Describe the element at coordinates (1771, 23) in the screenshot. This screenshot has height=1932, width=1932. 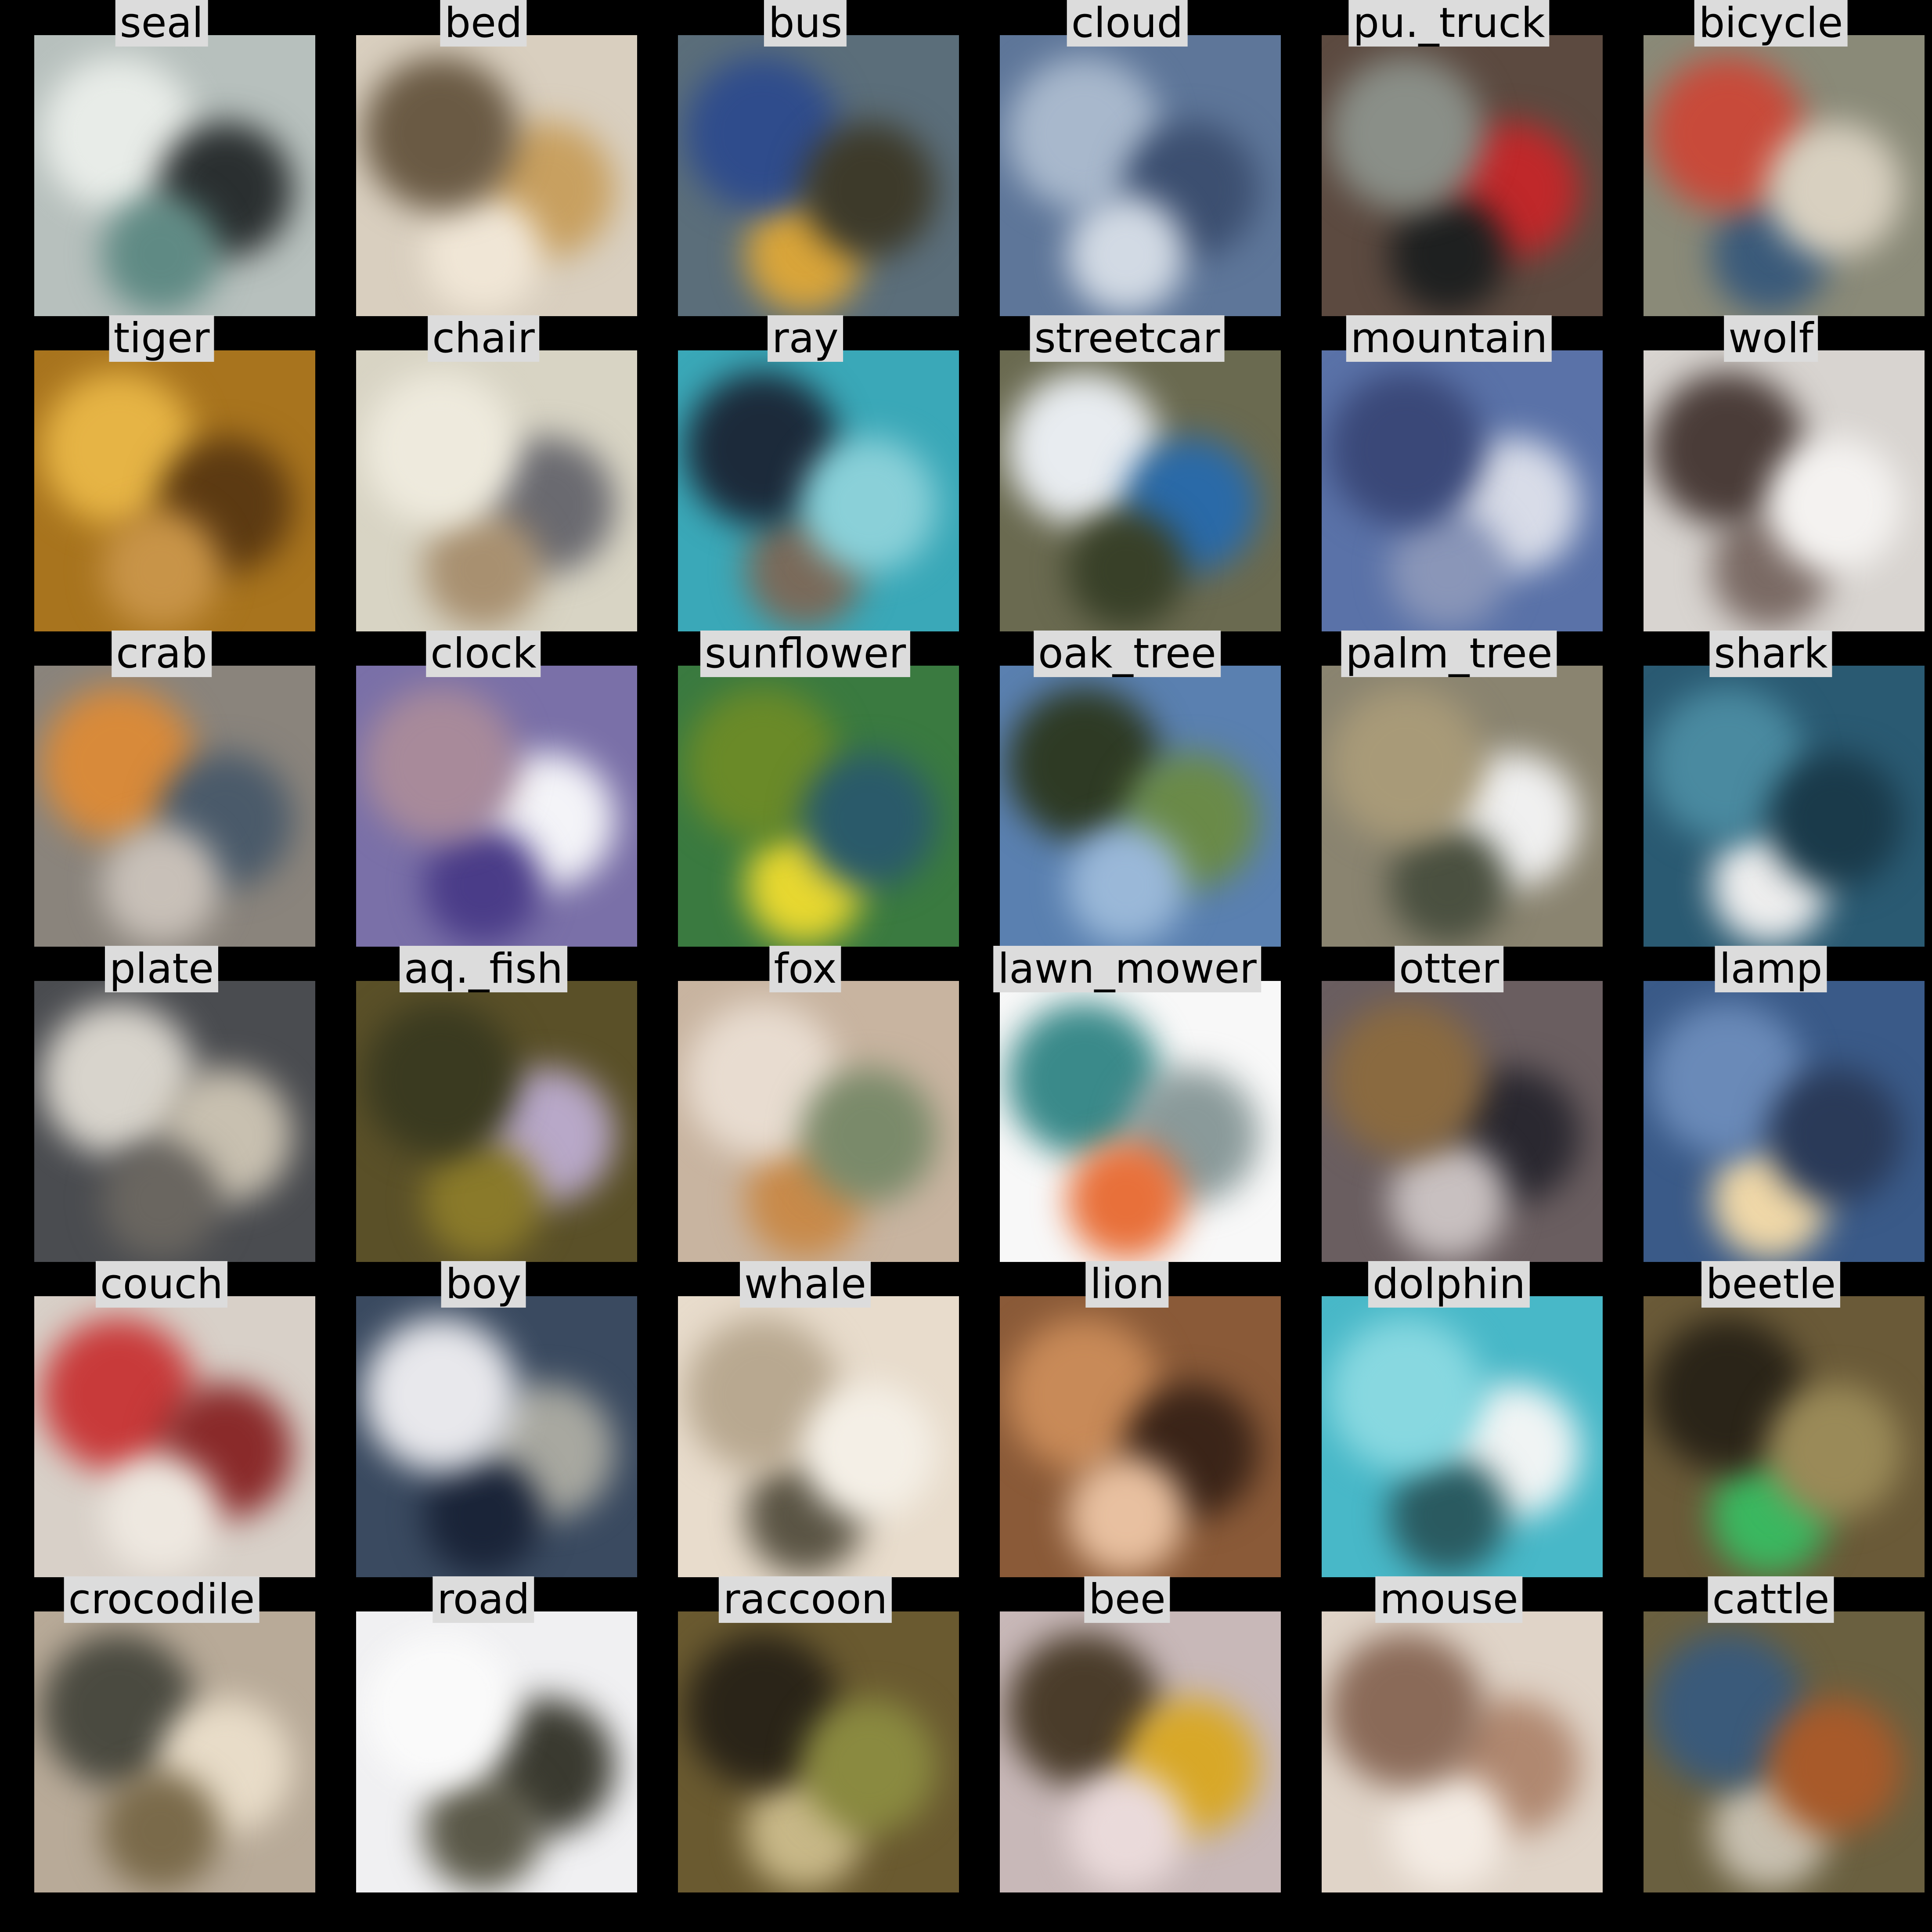
I see `tile-label: bicycle` at that location.